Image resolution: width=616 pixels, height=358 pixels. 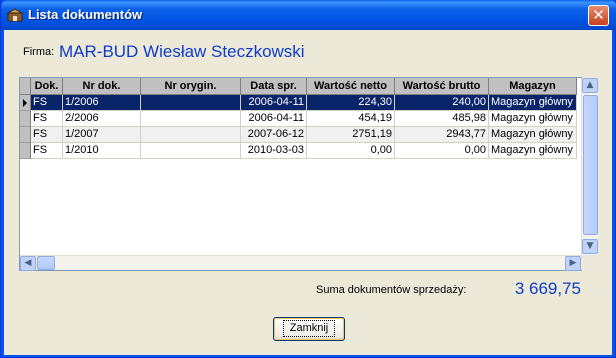 What do you see at coordinates (351, 119) in the screenshot?
I see `cell-wartosc-netto: 454,19` at bounding box center [351, 119].